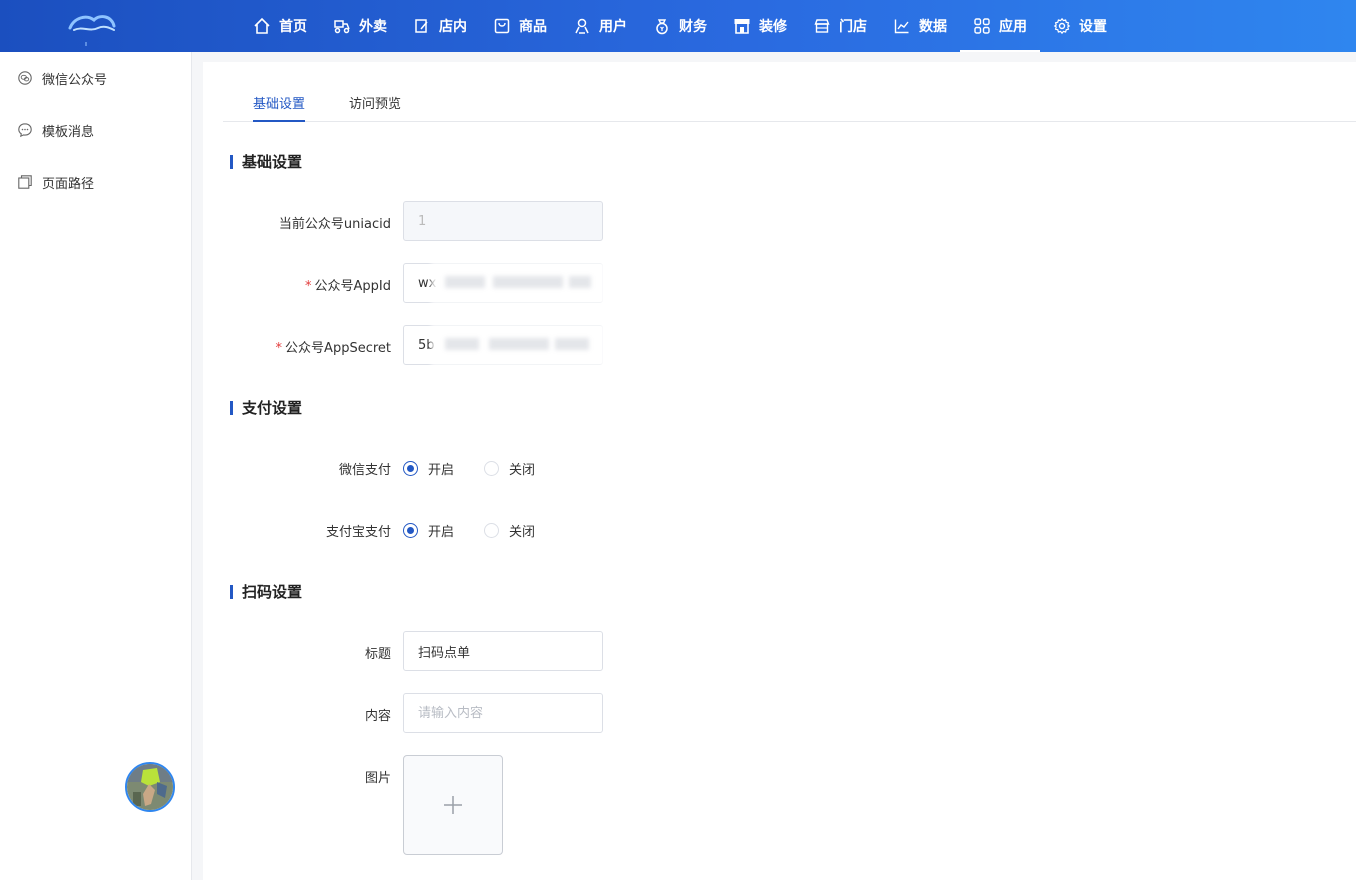 The height and width of the screenshot is (880, 1356). I want to click on nav-label: 财务, so click(693, 27).